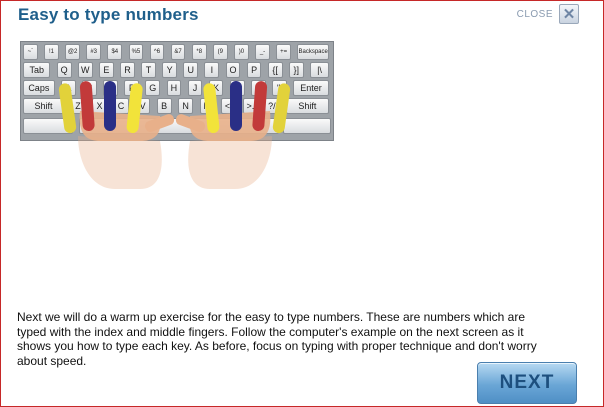 Image resolution: width=604 pixels, height=407 pixels. What do you see at coordinates (78, 106) in the screenshot?
I see `keyboard-key: Z` at bounding box center [78, 106].